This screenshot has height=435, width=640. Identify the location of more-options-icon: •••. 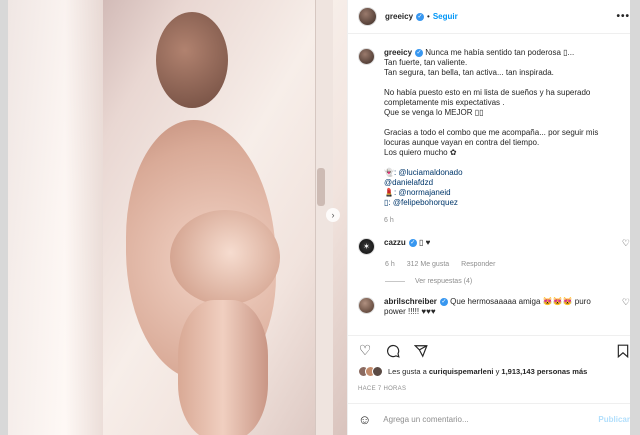
(623, 16).